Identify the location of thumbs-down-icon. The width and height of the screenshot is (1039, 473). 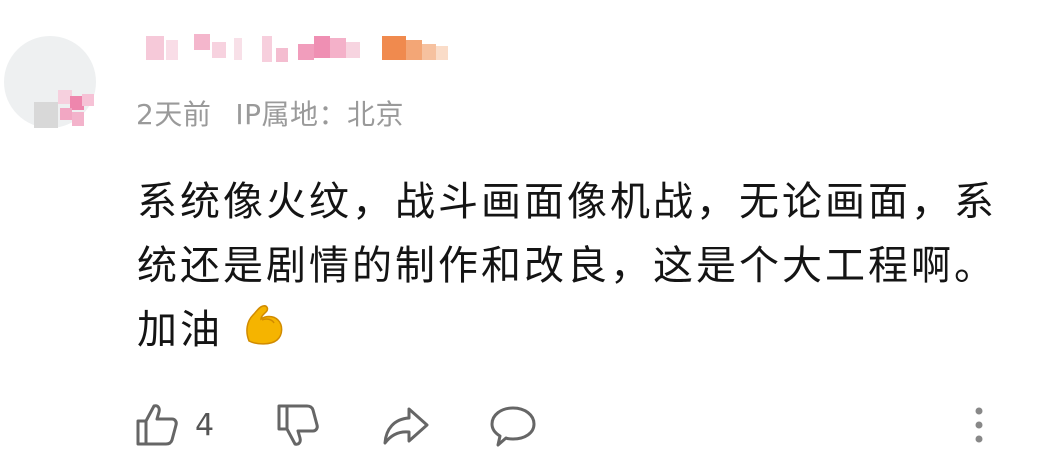
(298, 425).